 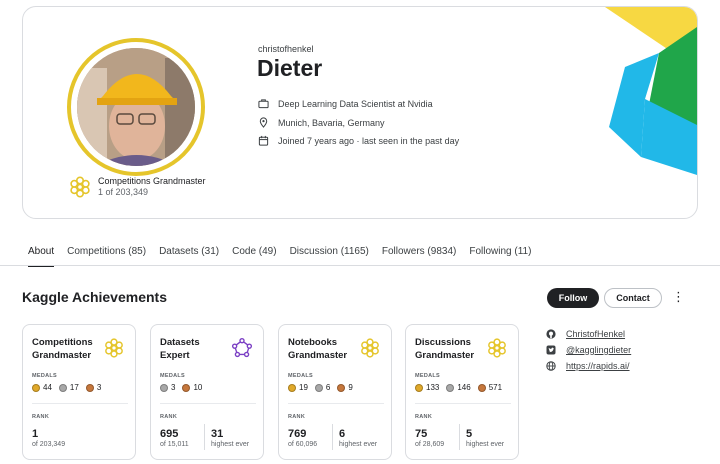 I want to click on card-title: Competitions Grandmaster, so click(x=62, y=349).